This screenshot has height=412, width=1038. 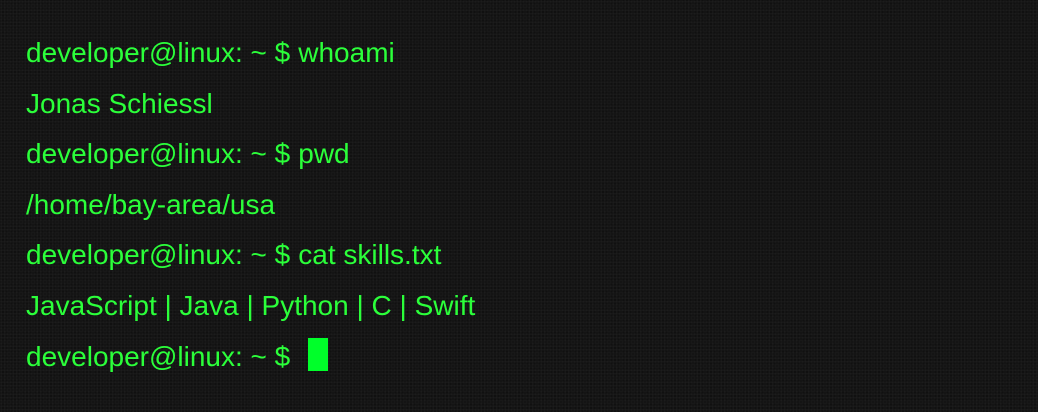 I want to click on command-line: developer@linux: ~ $ pwd, so click(x=532, y=160).